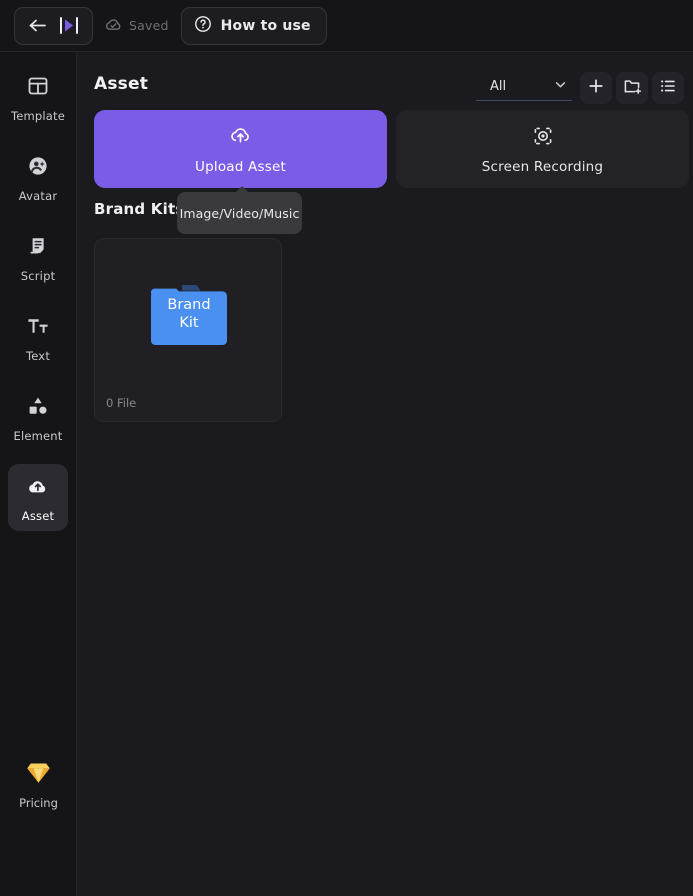  I want to click on brand-kits-section-title: Brand Kits, so click(139, 209).